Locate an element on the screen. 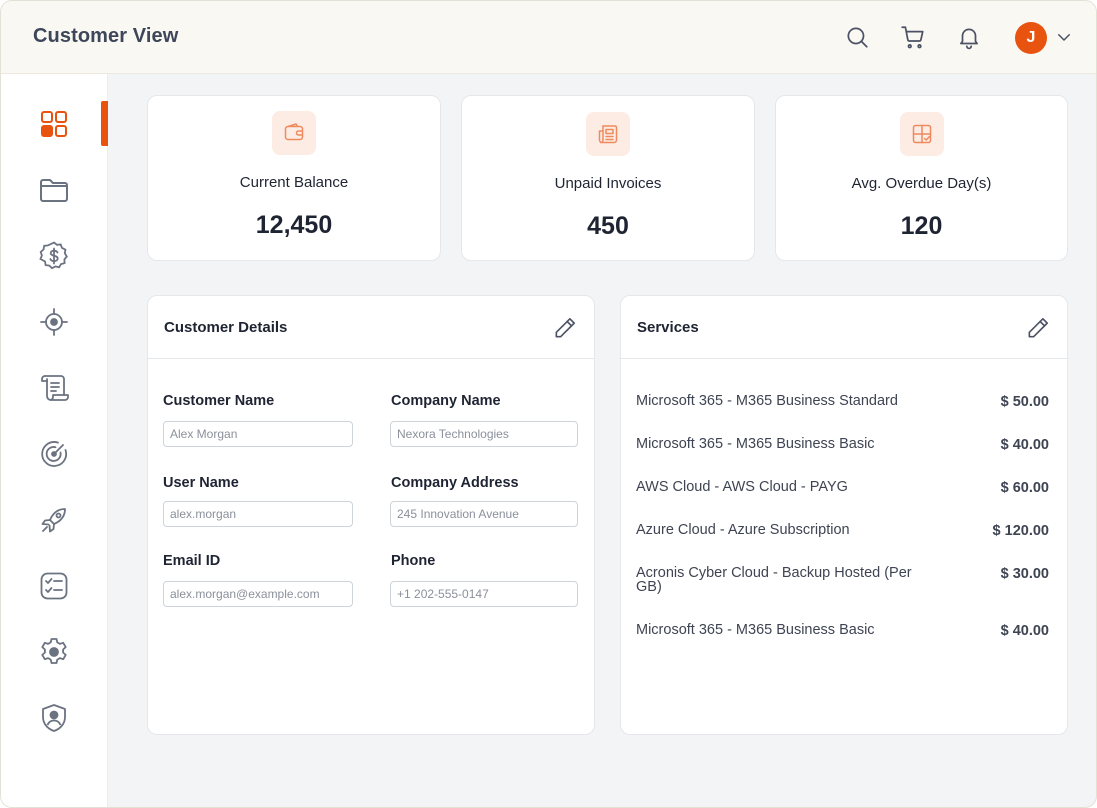  customer-name-label: Customer Name is located at coordinates (219, 401).